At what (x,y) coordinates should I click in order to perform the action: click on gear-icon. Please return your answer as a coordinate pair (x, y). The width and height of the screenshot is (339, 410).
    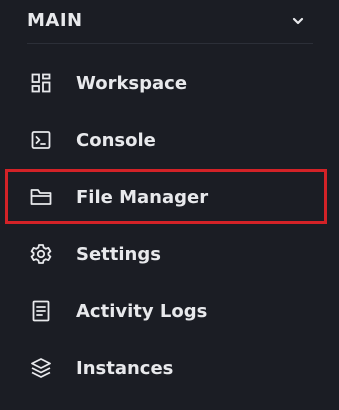
    Looking at the image, I should click on (41, 254).